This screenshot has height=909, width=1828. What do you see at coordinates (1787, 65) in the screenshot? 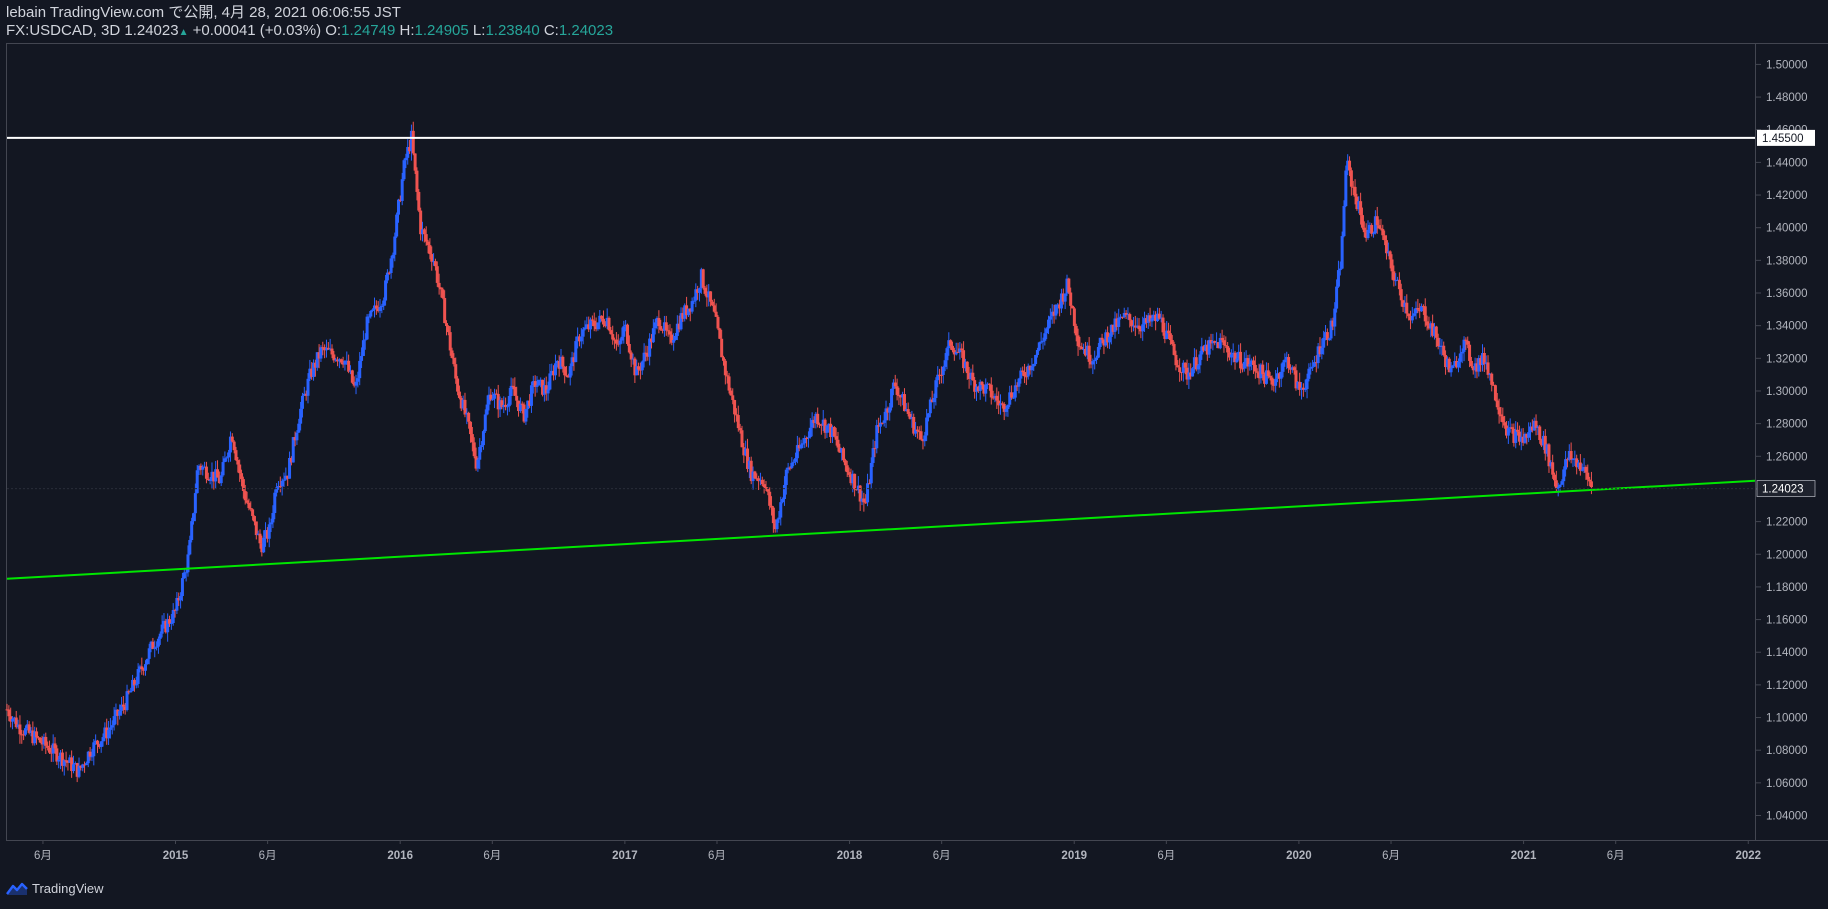
I see `y-tick-label: 1.50000` at bounding box center [1787, 65].